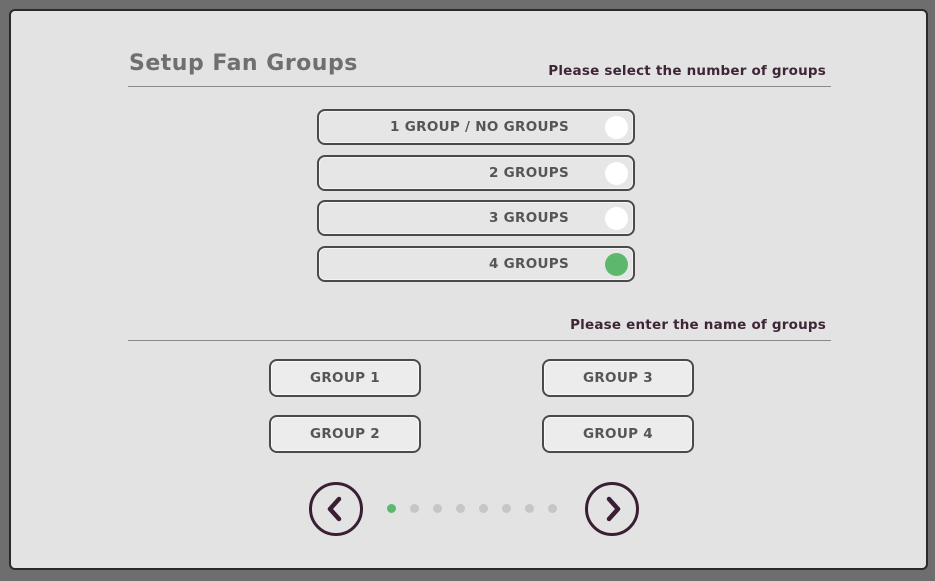 This screenshot has height=581, width=935. I want to click on chevron-right-icon, so click(613, 509).